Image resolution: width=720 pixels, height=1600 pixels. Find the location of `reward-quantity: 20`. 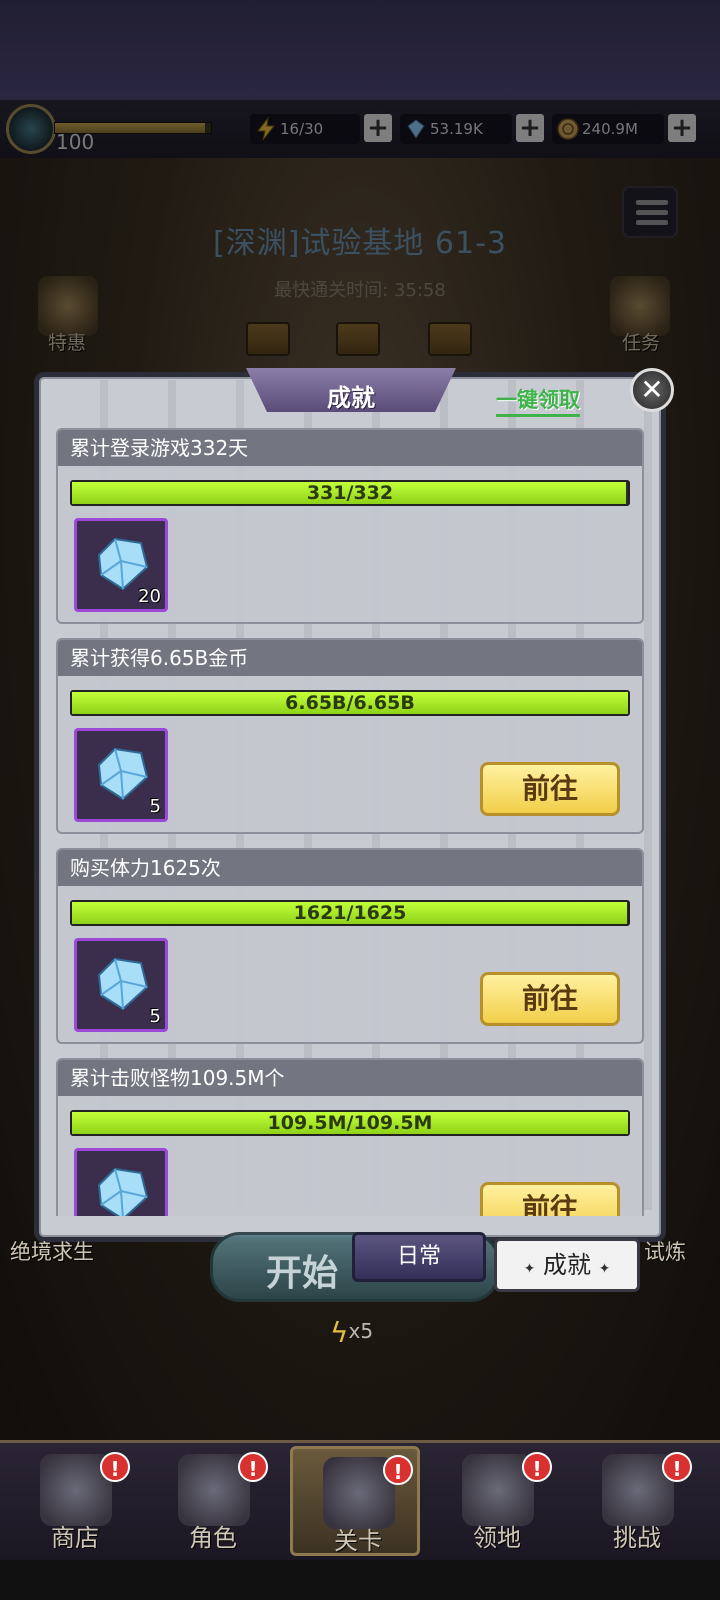

reward-quantity: 20 is located at coordinates (149, 596).